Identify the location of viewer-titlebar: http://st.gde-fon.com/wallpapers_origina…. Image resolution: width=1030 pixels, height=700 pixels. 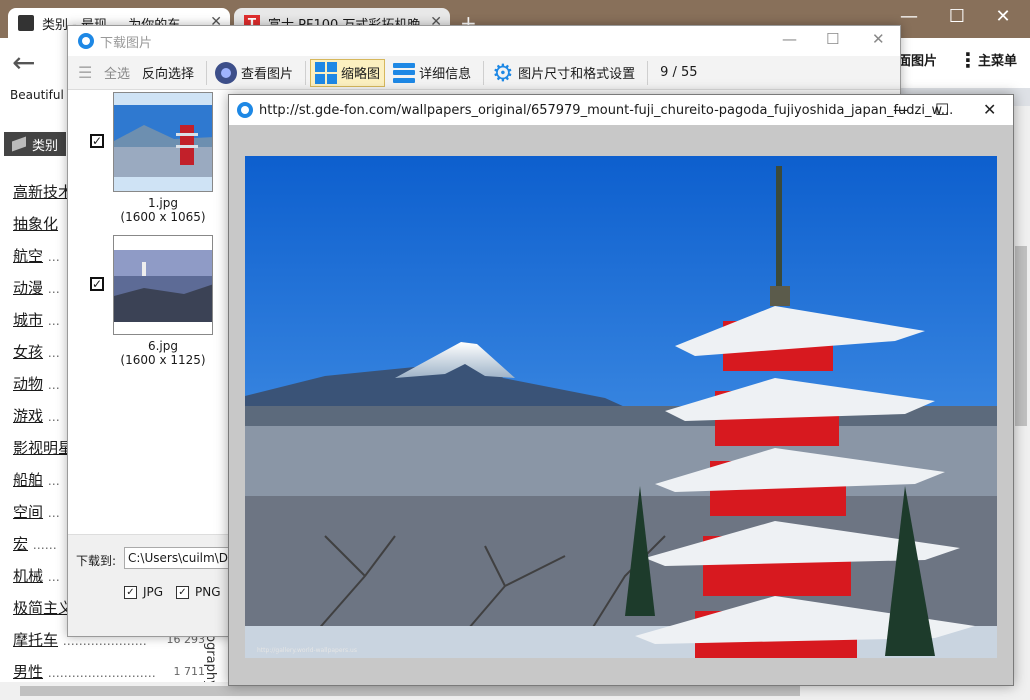
(621, 110).